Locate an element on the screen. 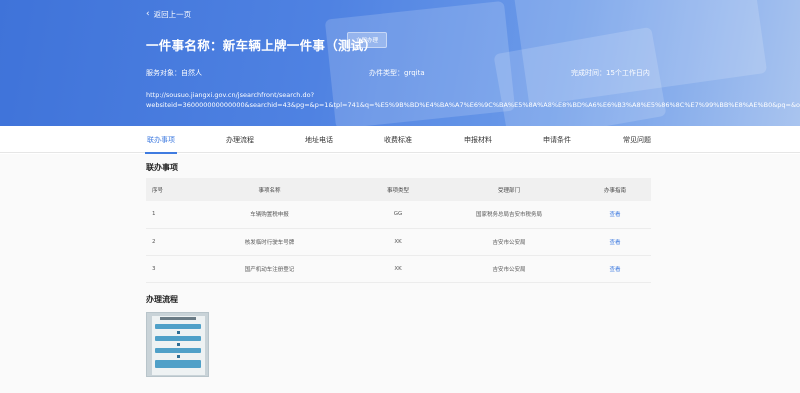  section-title-joint-items: 联办事项 is located at coordinates (162, 167).